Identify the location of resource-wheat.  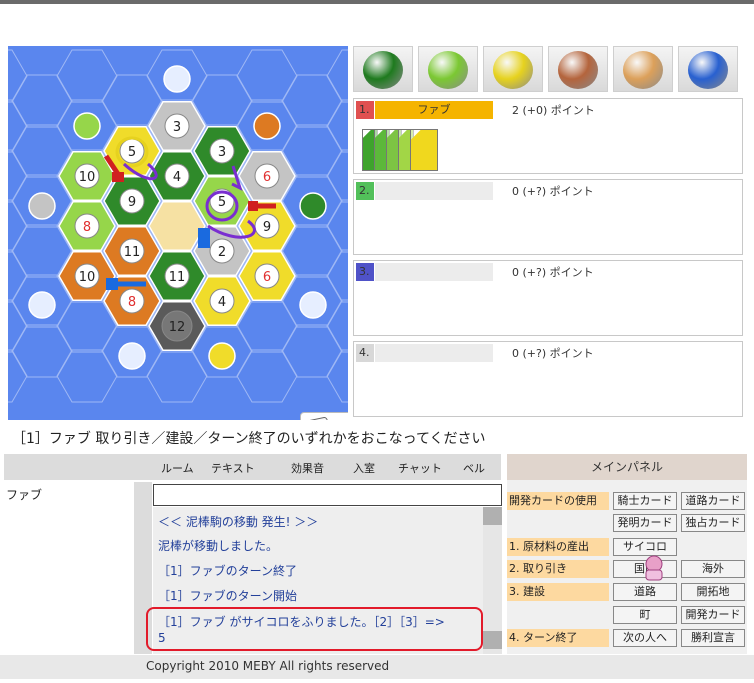
(513, 69).